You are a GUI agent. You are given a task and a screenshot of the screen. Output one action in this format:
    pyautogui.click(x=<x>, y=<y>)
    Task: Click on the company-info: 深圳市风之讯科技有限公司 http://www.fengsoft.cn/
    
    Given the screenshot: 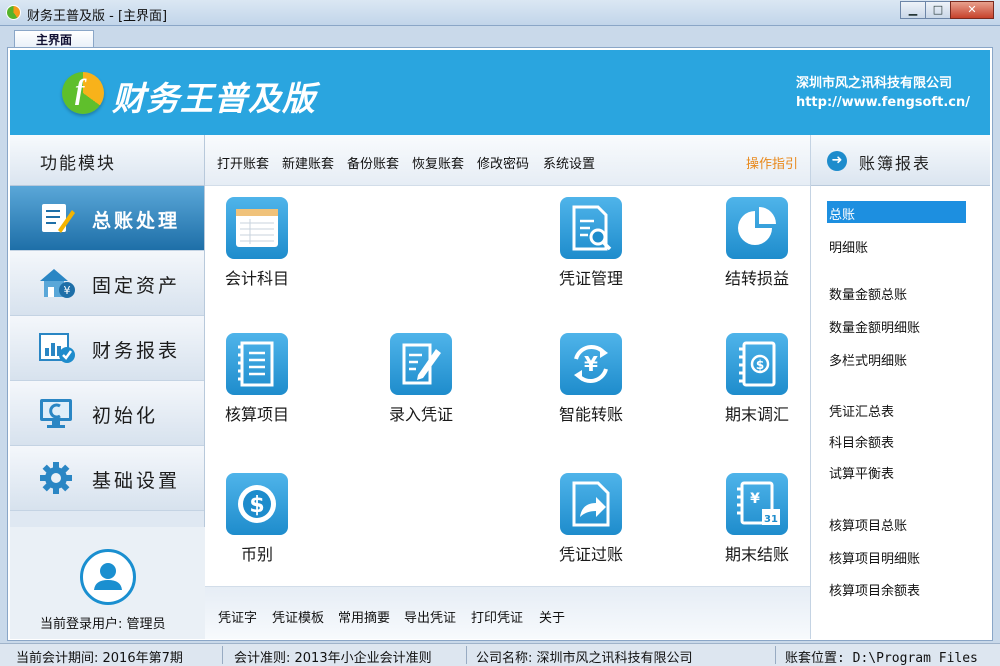 What is the action you would take?
    pyautogui.click(x=883, y=93)
    